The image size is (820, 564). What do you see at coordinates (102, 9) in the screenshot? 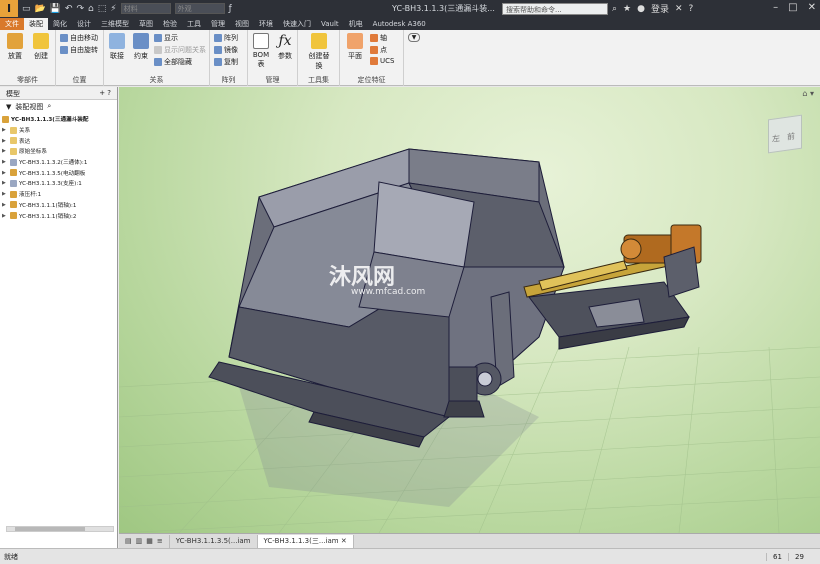
I see `select-icon: ⬚` at bounding box center [102, 9].